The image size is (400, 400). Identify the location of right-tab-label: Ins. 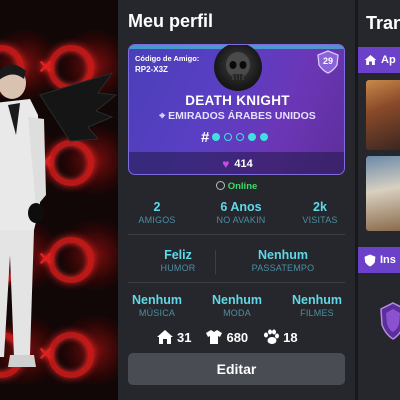
(388, 260).